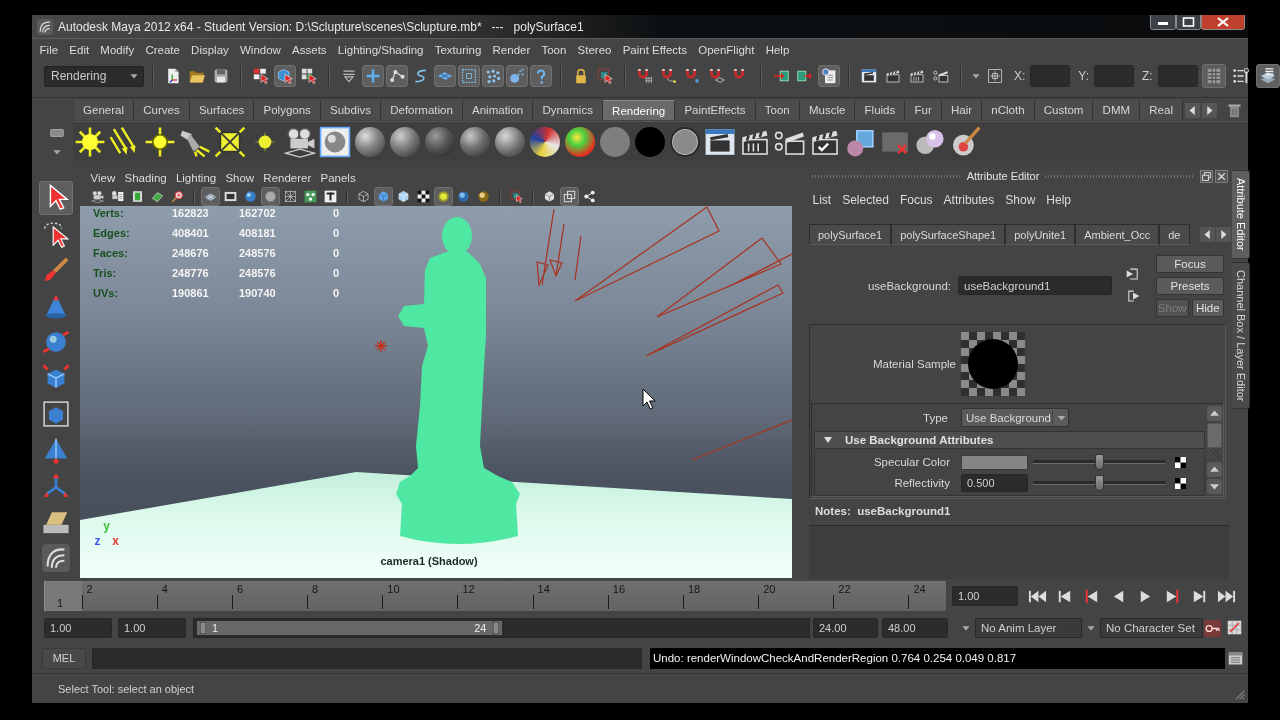 This screenshot has height=720, width=1280. What do you see at coordinates (568, 110) in the screenshot?
I see `shelf-tab: Dynamics` at bounding box center [568, 110].